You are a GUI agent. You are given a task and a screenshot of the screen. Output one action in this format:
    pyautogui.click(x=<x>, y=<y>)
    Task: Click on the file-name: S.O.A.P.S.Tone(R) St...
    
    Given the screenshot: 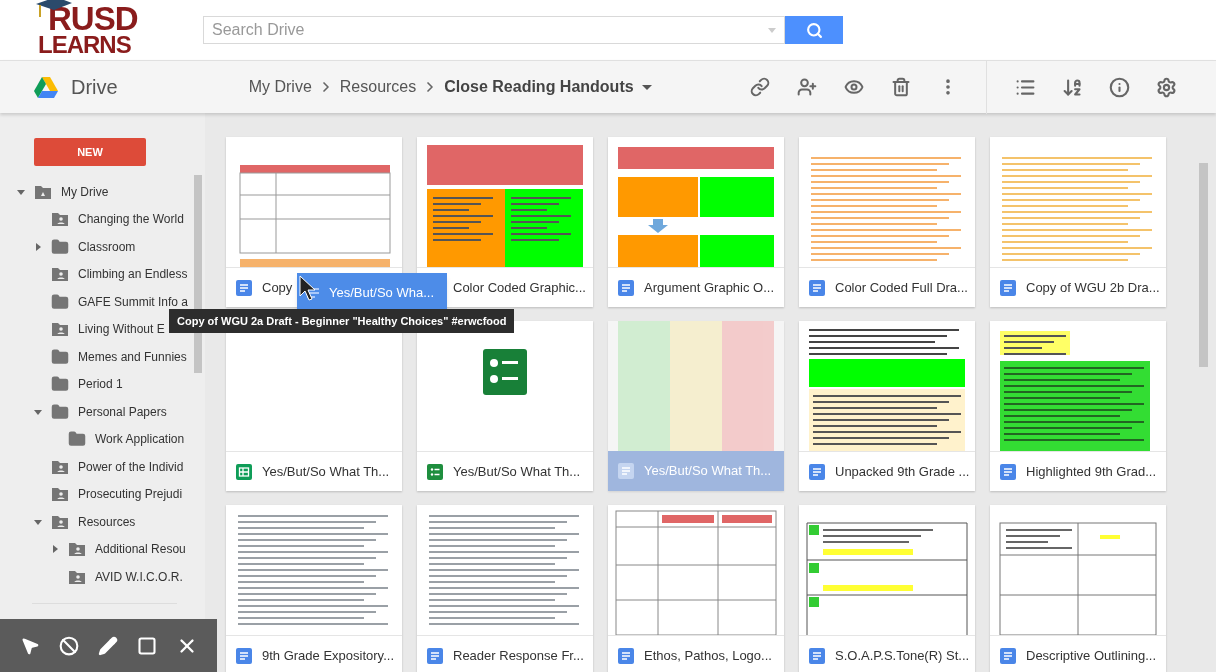 What is the action you would take?
    pyautogui.click(x=902, y=655)
    